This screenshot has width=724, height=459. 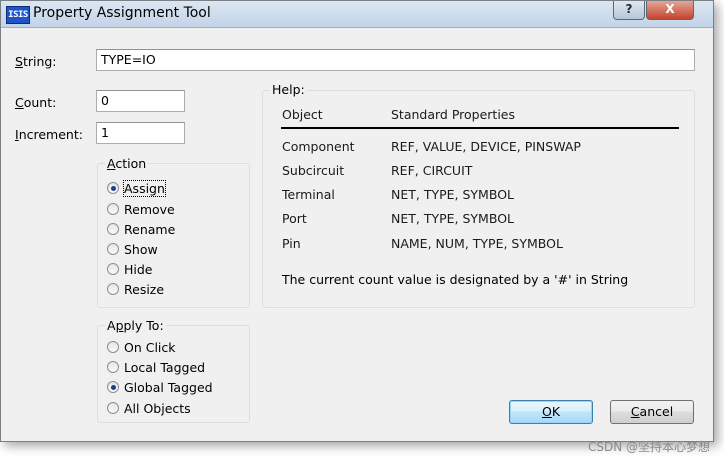 I want to click on apply-to-group-title: Apply To:, so click(x=135, y=325).